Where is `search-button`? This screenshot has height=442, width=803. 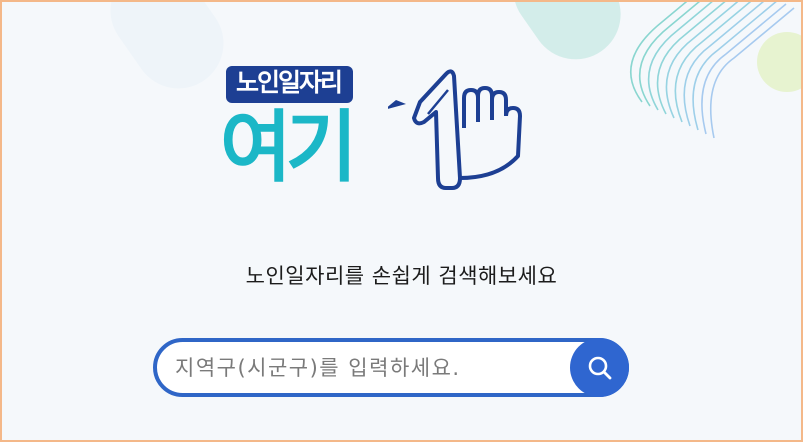 search-button is located at coordinates (599, 367).